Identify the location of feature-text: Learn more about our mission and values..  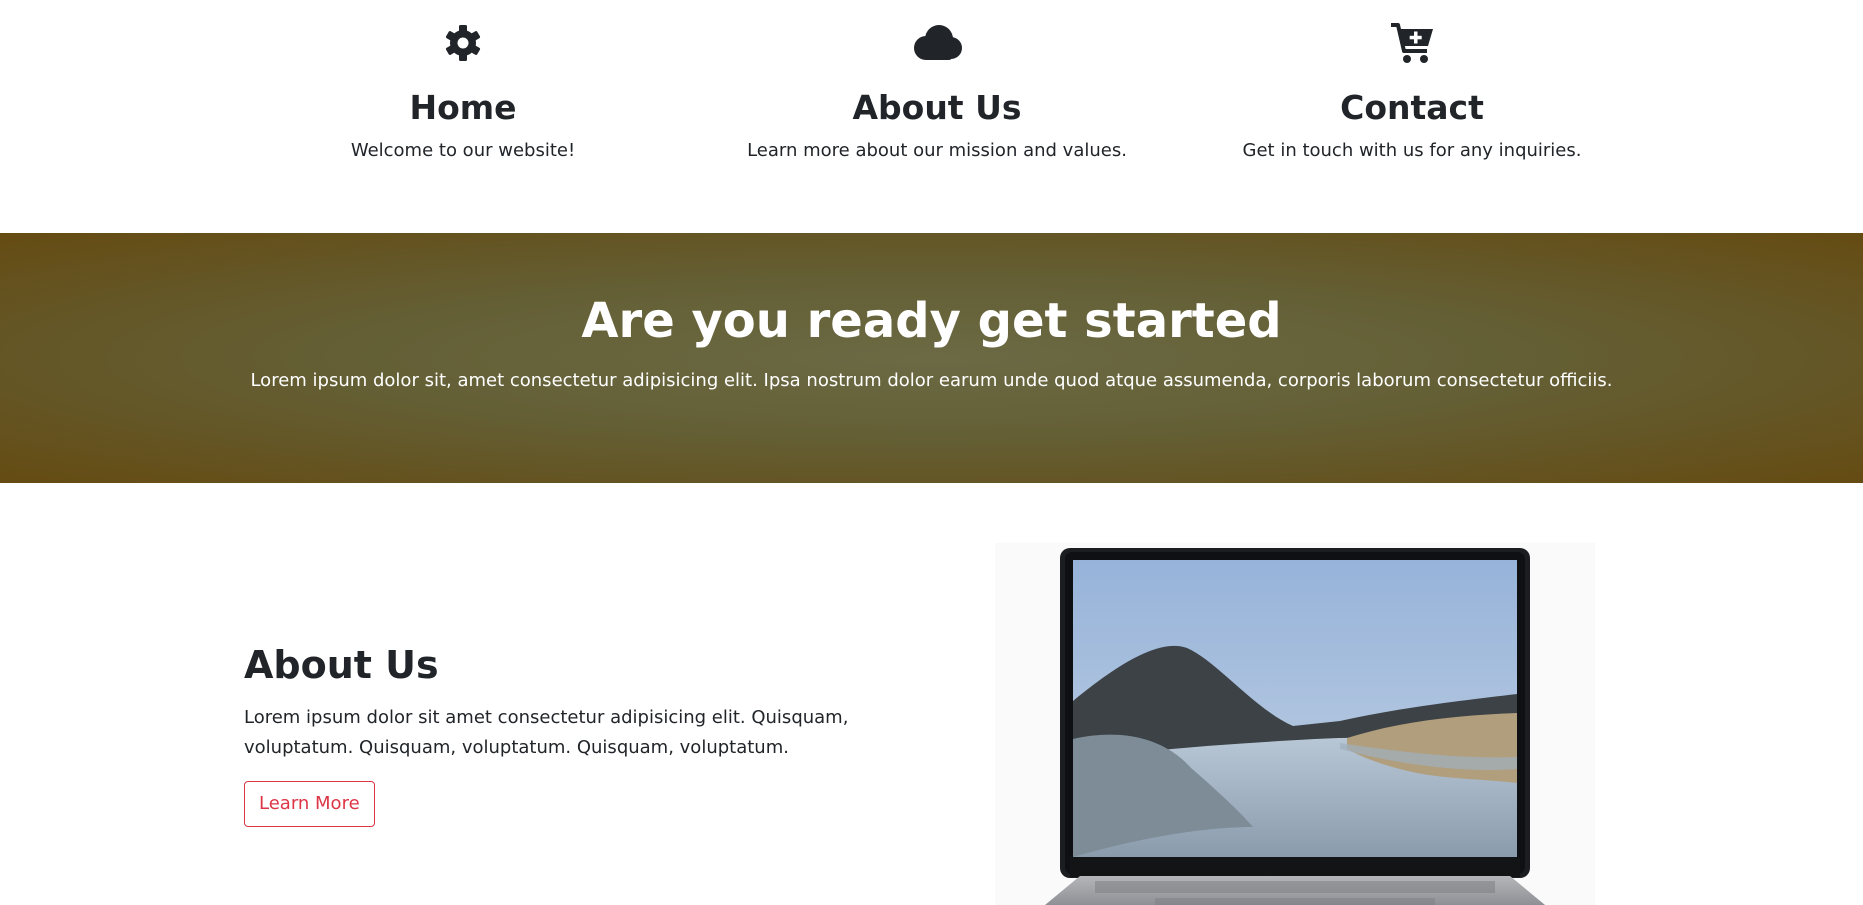
(937, 150).